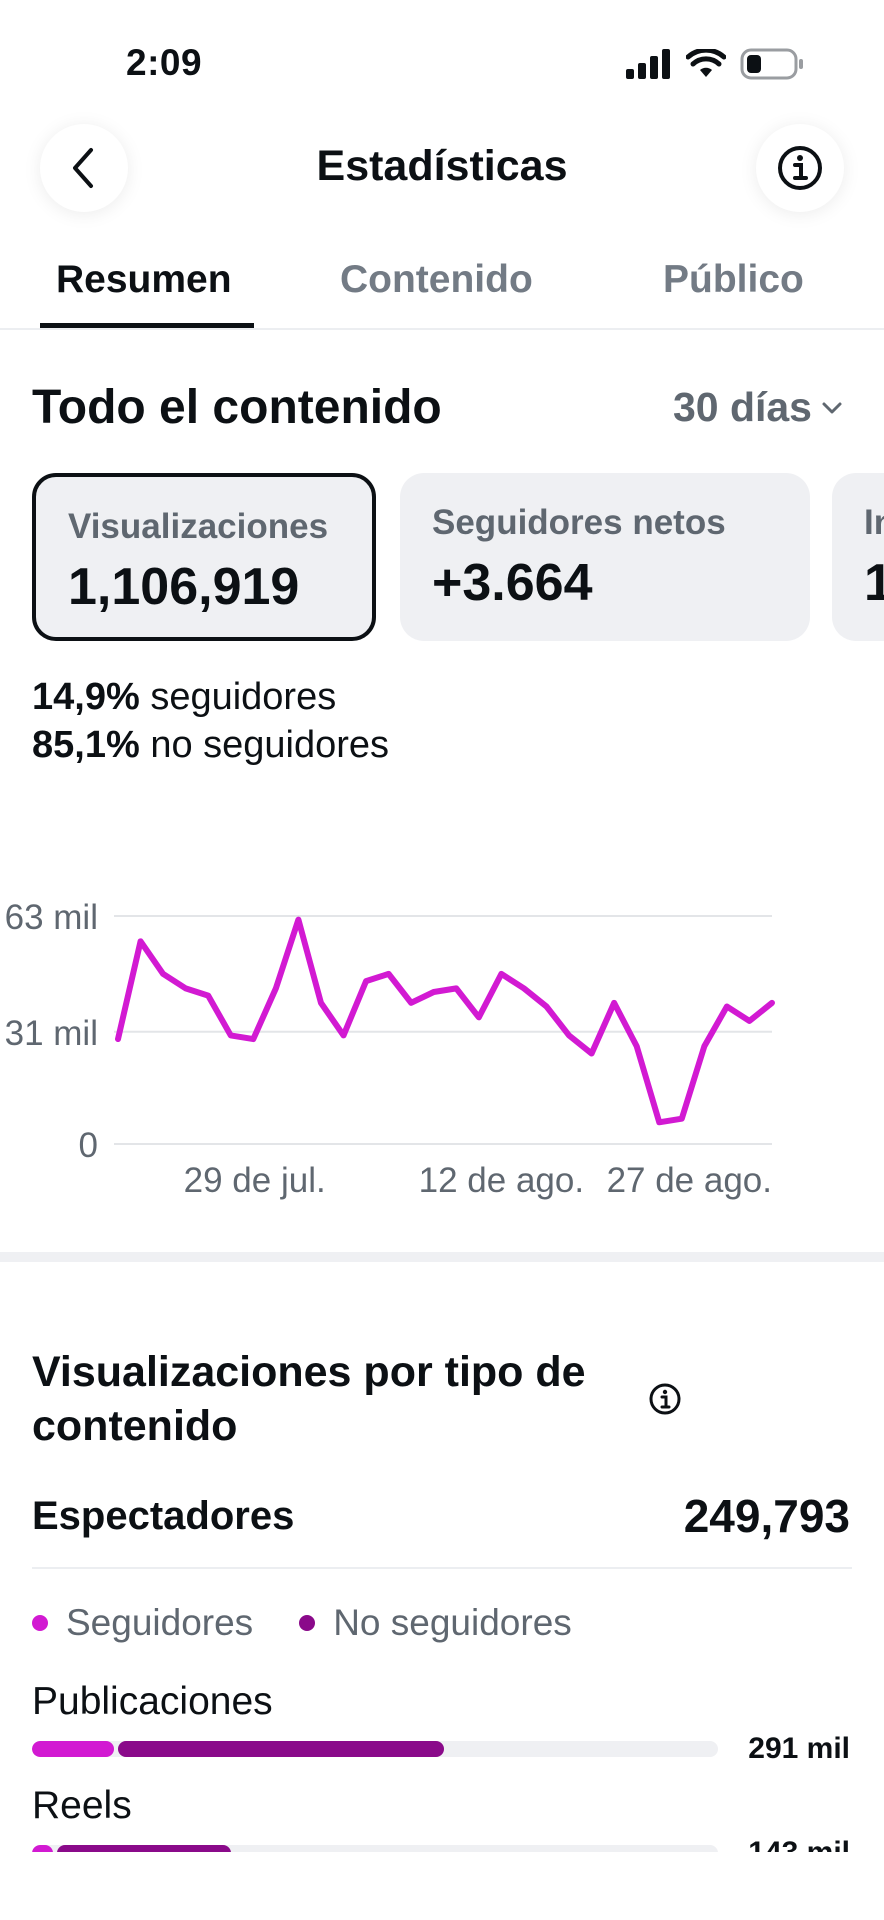  I want to click on legend-item-followers: Seguidores, so click(142, 1623).